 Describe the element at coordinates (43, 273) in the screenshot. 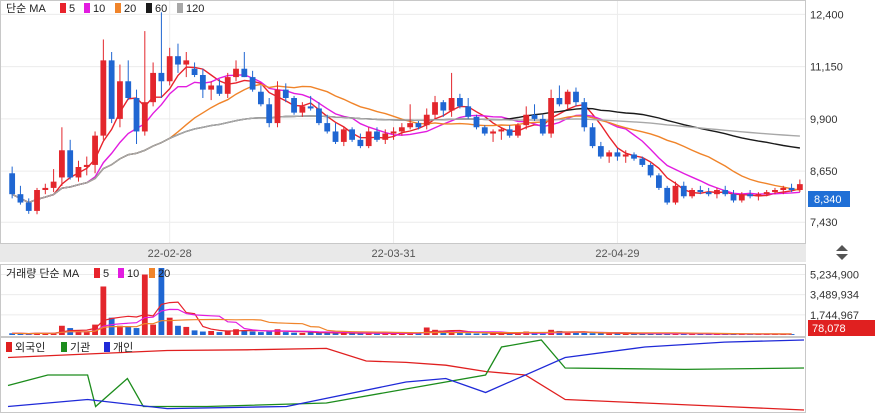

I see `volume-legend-title: 거래량 단순 MA` at that location.